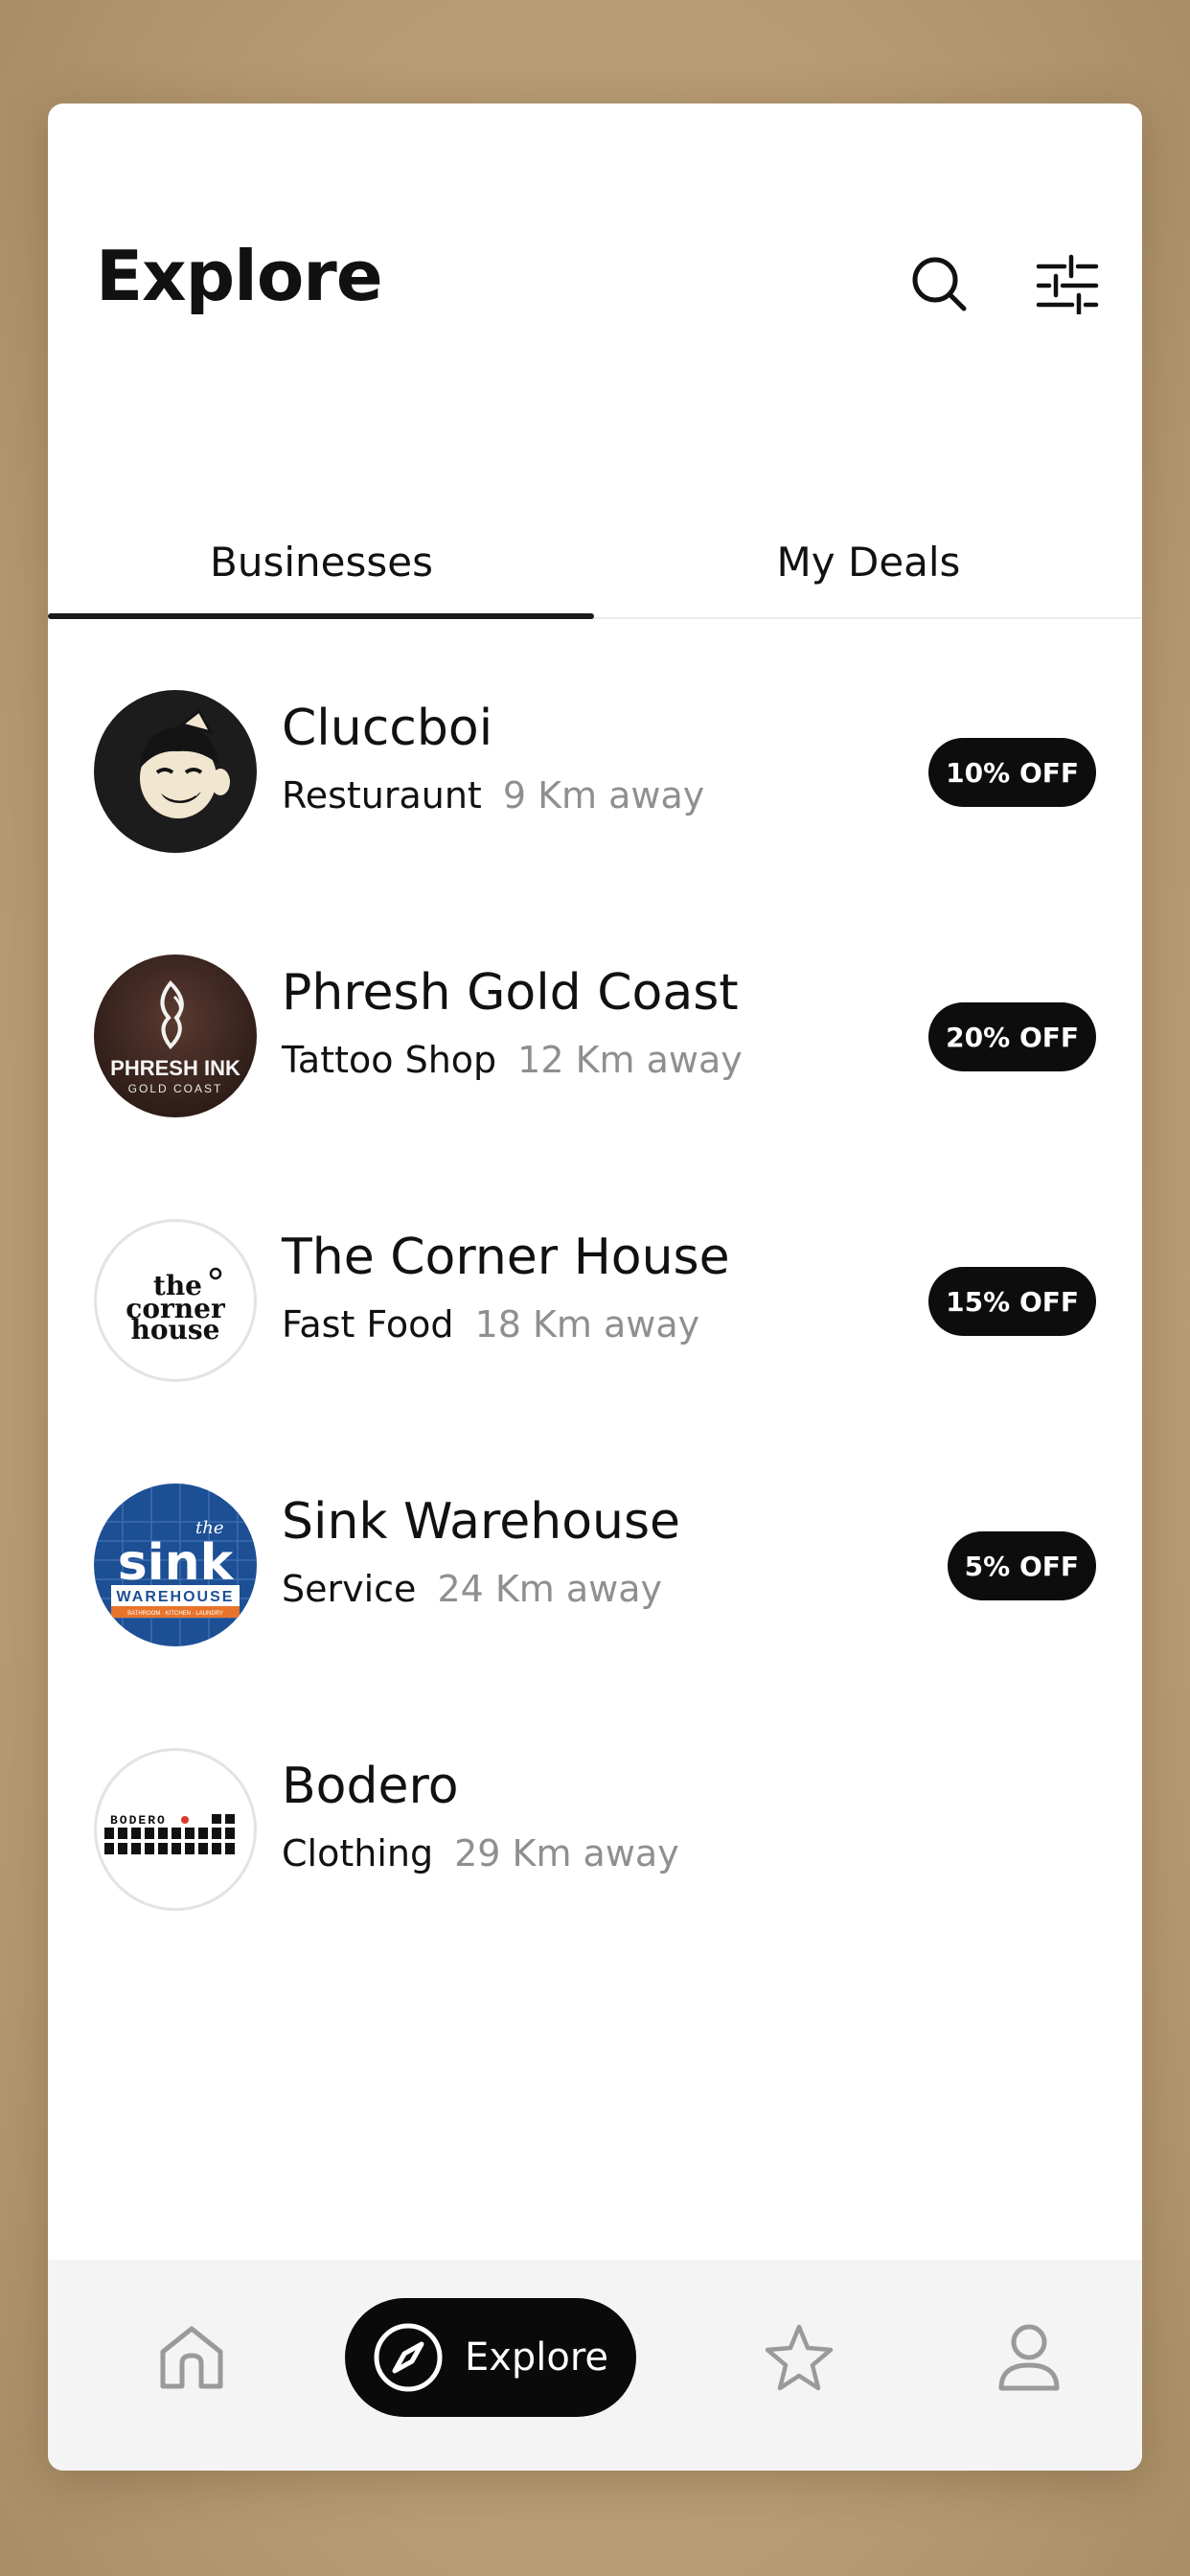  What do you see at coordinates (1012, 772) in the screenshot?
I see `deal-badge: 10% OFF` at bounding box center [1012, 772].